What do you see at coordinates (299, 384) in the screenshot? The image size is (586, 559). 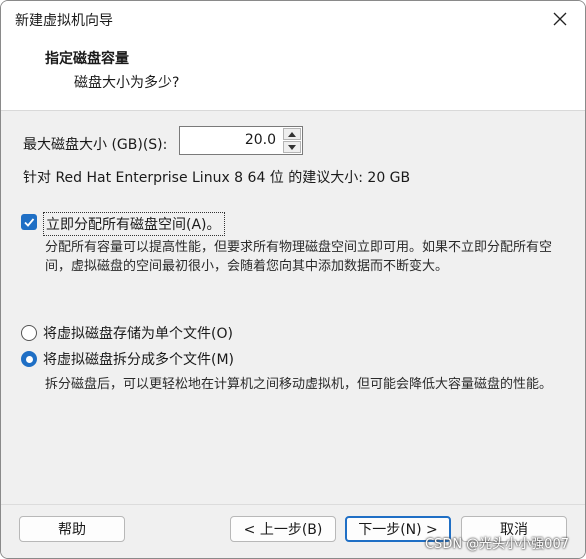 I see `multi-file-description: 拆分磁盘后，可以更轻松地在计算机之间移动虚拟机，但可能会降低大容量磁盘的性能。` at bounding box center [299, 384].